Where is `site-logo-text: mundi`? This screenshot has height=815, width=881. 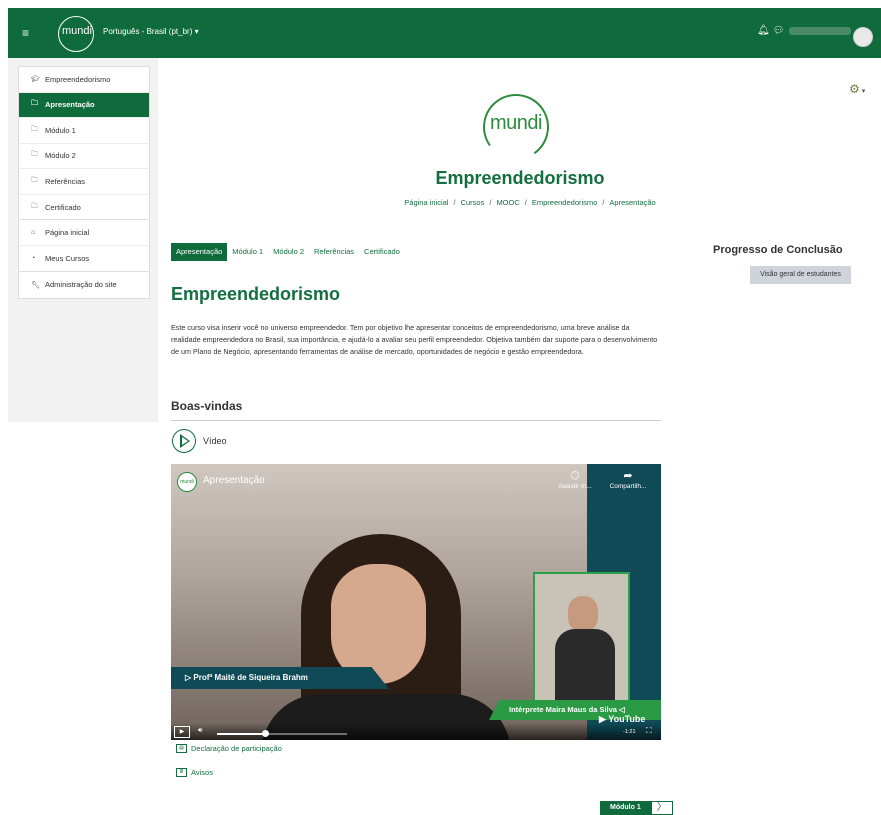
site-logo-text: mundi is located at coordinates (77, 31).